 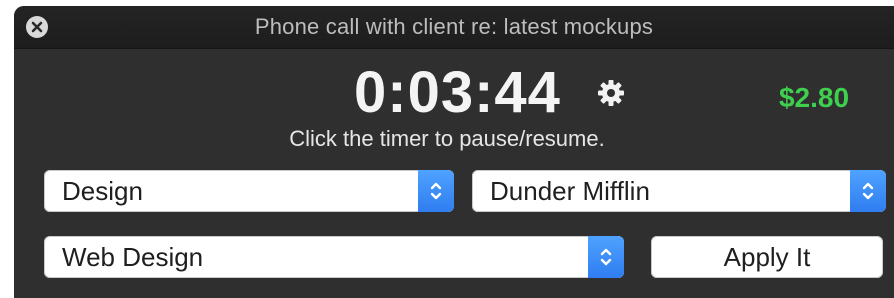 I want to click on timer-hint: Click the timer to pause/resume., so click(x=447, y=138).